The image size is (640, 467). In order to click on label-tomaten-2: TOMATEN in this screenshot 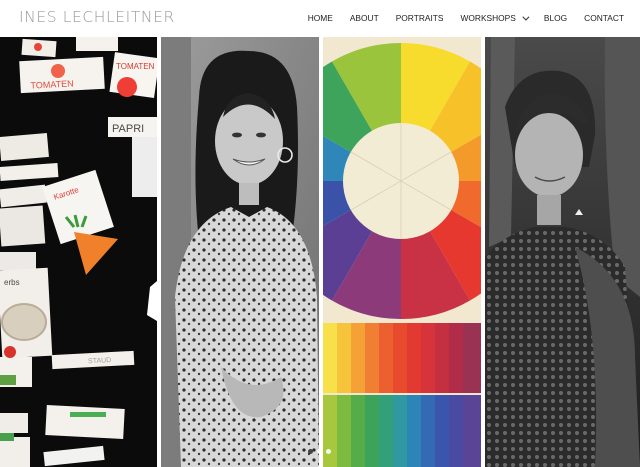, I will do `click(135, 66)`.